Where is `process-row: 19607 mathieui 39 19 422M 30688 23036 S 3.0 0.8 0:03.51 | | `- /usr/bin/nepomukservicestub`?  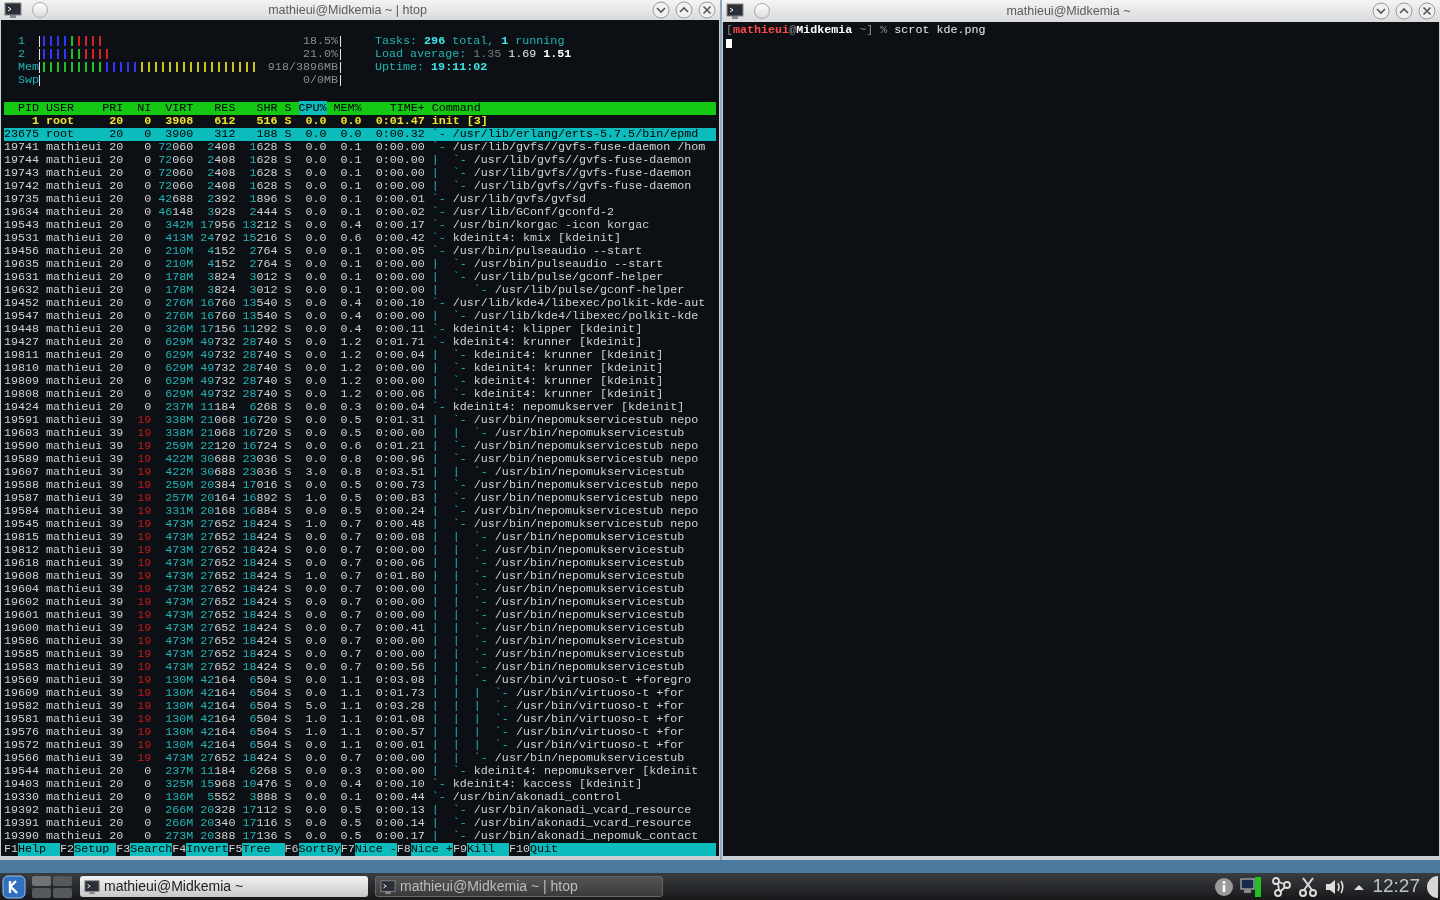
process-row: 19607 mathieui 39 19 422M 30688 23036 S 3.0 0.8 0:03.51 | | `- /usr/bin/nepomukservicestub is located at coordinates (360, 472).